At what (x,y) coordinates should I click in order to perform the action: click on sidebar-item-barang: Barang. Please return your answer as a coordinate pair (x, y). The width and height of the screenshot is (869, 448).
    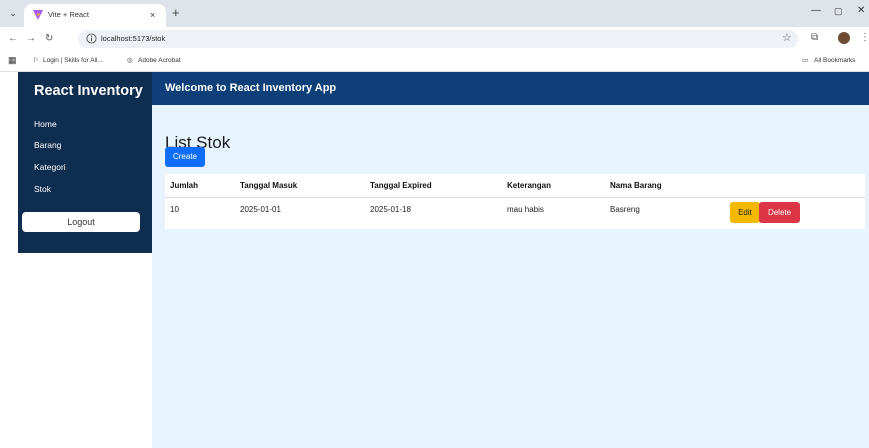
    Looking at the image, I should click on (47, 145).